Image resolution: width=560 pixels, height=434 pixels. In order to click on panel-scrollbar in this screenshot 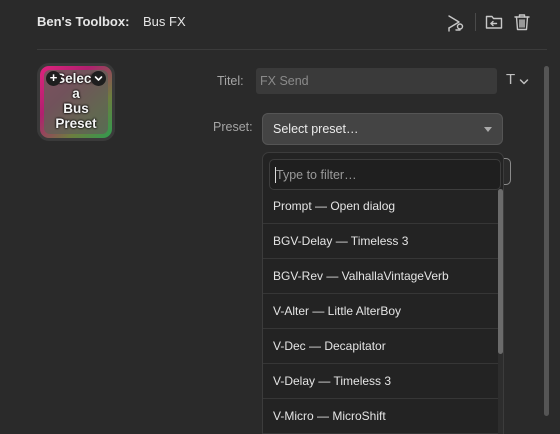, I will do `click(546, 241)`.